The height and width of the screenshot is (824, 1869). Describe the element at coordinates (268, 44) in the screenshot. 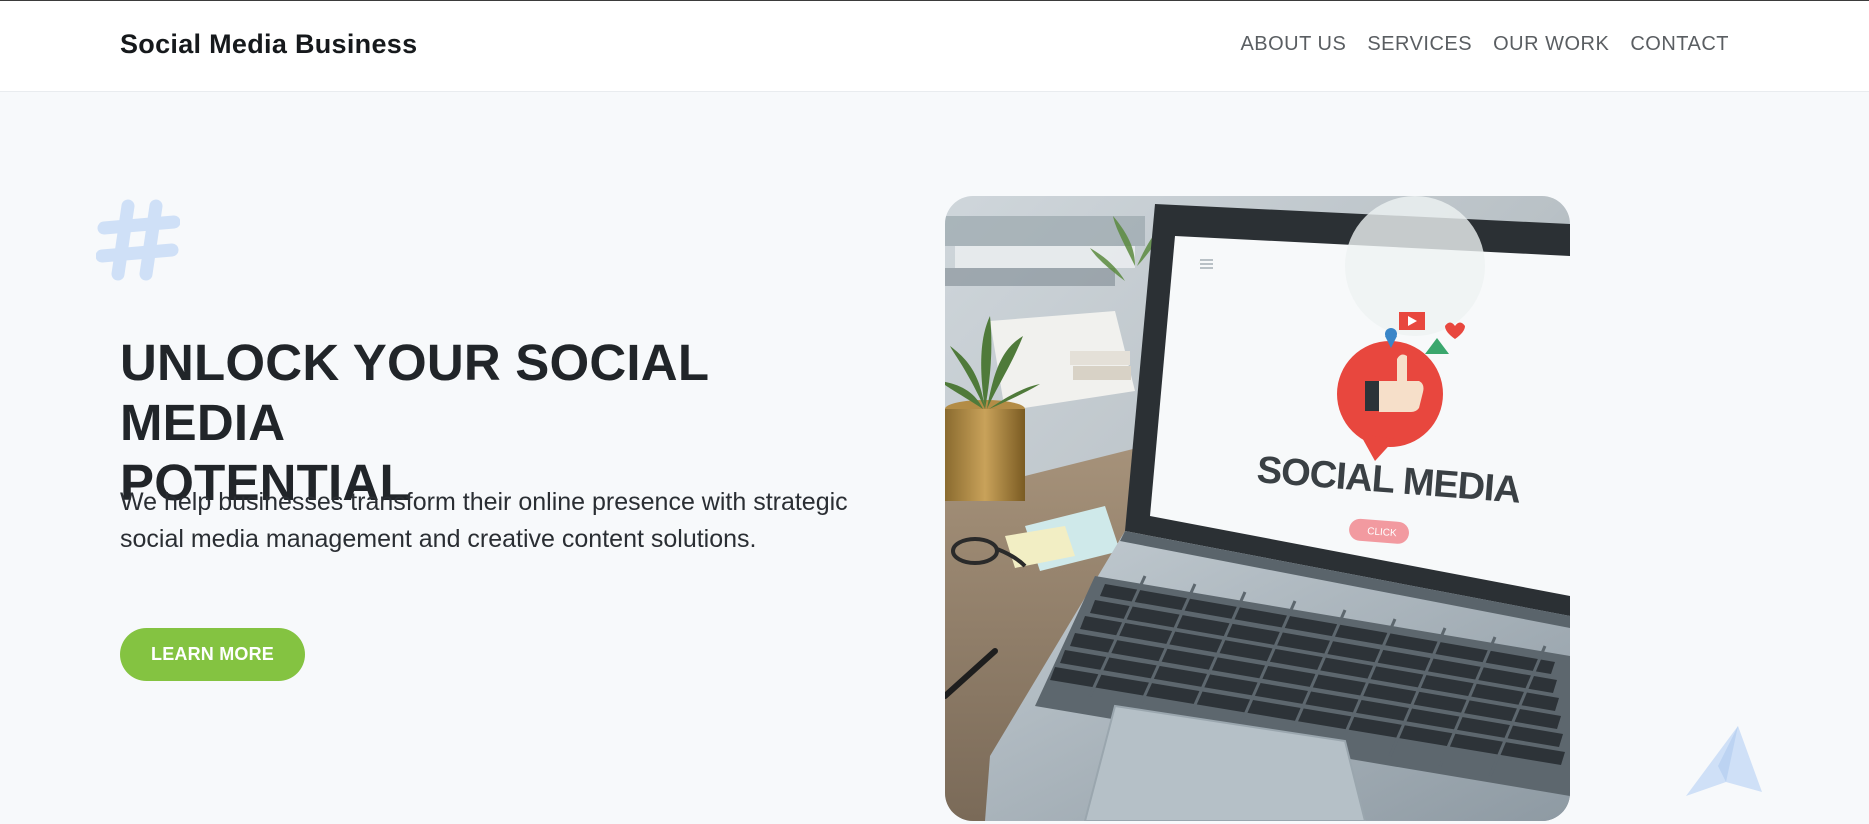

I see `brand-logo: Social Media Business` at that location.